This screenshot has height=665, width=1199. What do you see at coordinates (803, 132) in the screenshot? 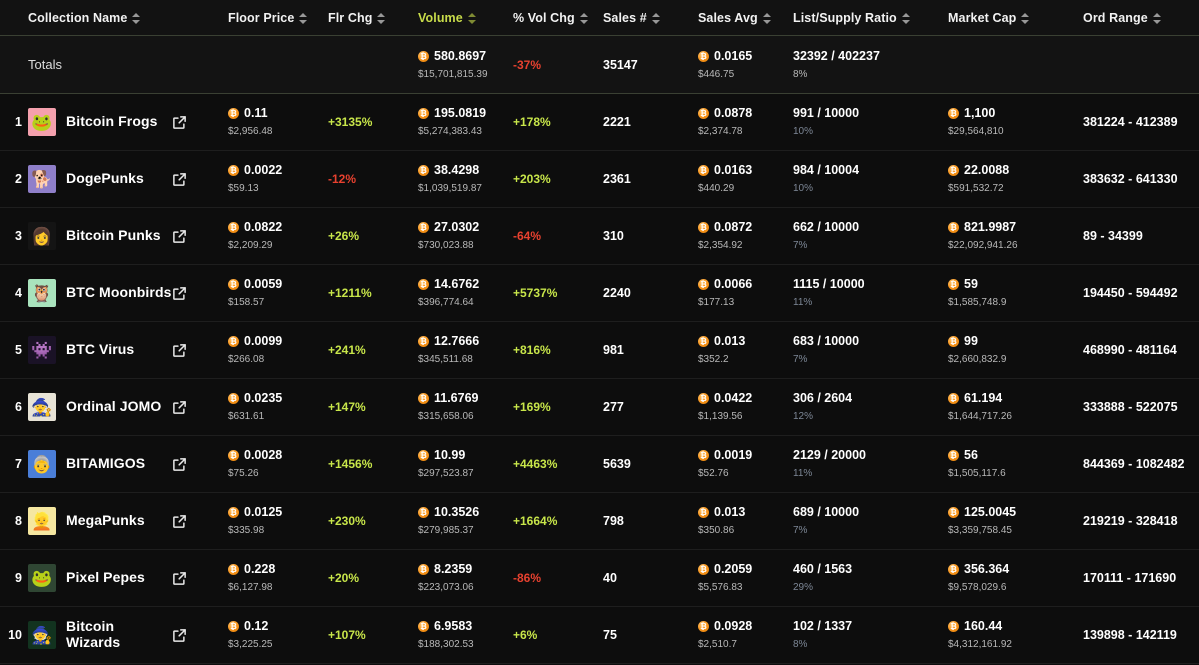
I see `list-supply-pct: 10%` at bounding box center [803, 132].